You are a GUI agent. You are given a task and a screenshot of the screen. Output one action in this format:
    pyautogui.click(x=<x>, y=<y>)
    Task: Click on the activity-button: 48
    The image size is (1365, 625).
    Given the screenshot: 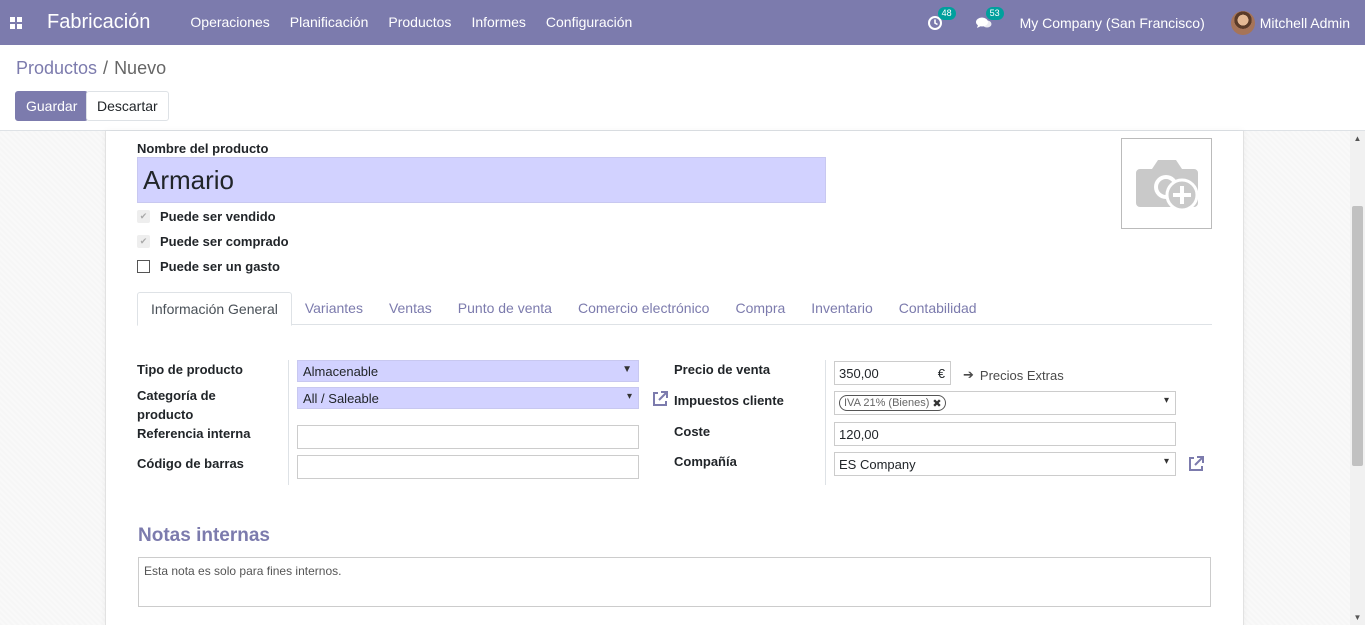 What is the action you would take?
    pyautogui.click(x=941, y=18)
    